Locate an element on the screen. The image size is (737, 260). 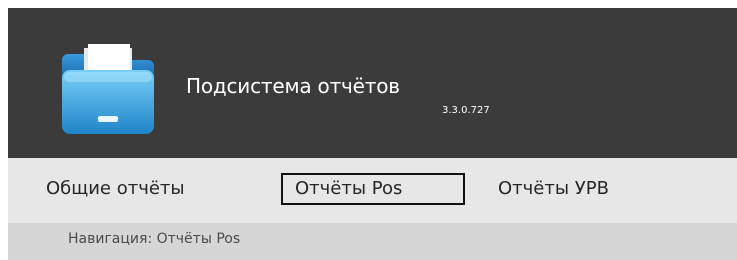
menu-item-pos-reports: Отчёты Pos is located at coordinates (373, 189).